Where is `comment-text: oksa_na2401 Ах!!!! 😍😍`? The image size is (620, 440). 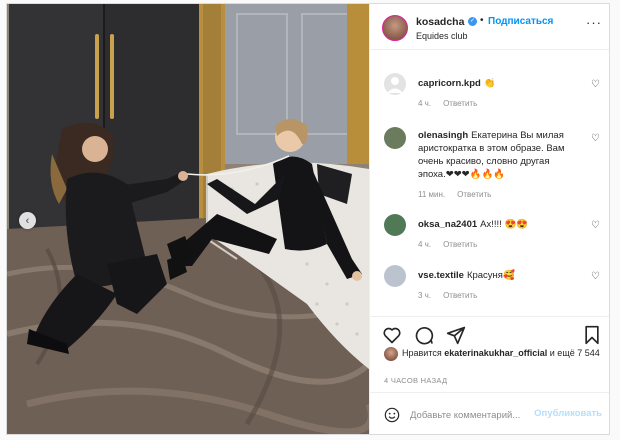
comment-text: oksa_na2401 Ах!!!! 😍😍 is located at coordinates (498, 224).